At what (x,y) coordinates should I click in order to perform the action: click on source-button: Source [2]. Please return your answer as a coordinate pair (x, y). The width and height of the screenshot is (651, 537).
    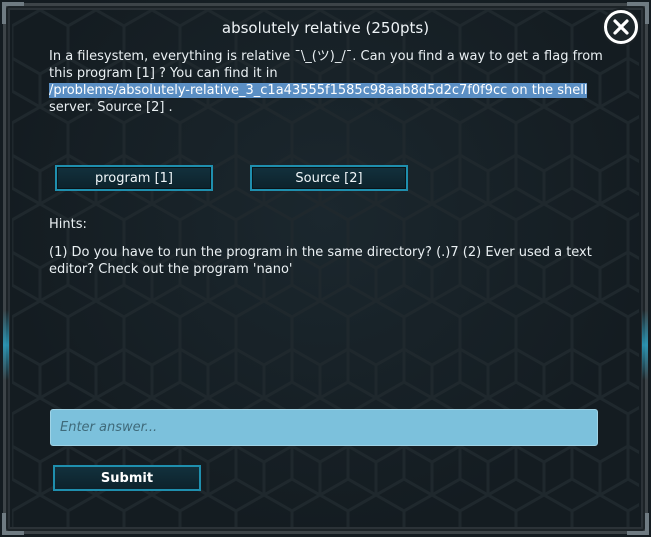
    Looking at the image, I should click on (329, 178).